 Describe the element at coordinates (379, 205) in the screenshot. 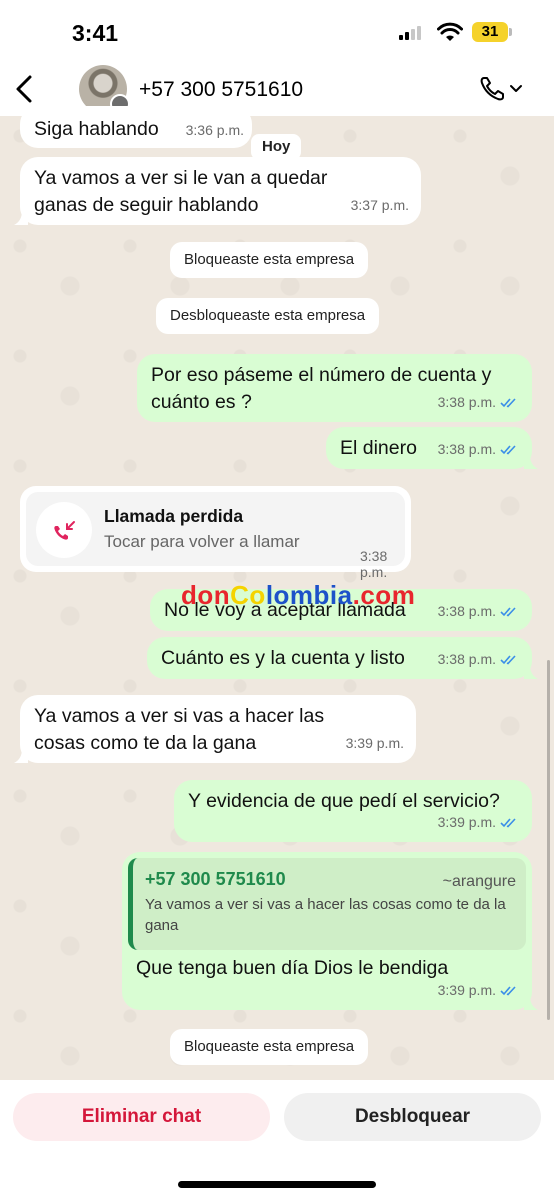

I see `message-time: 3:37 p.m.` at that location.